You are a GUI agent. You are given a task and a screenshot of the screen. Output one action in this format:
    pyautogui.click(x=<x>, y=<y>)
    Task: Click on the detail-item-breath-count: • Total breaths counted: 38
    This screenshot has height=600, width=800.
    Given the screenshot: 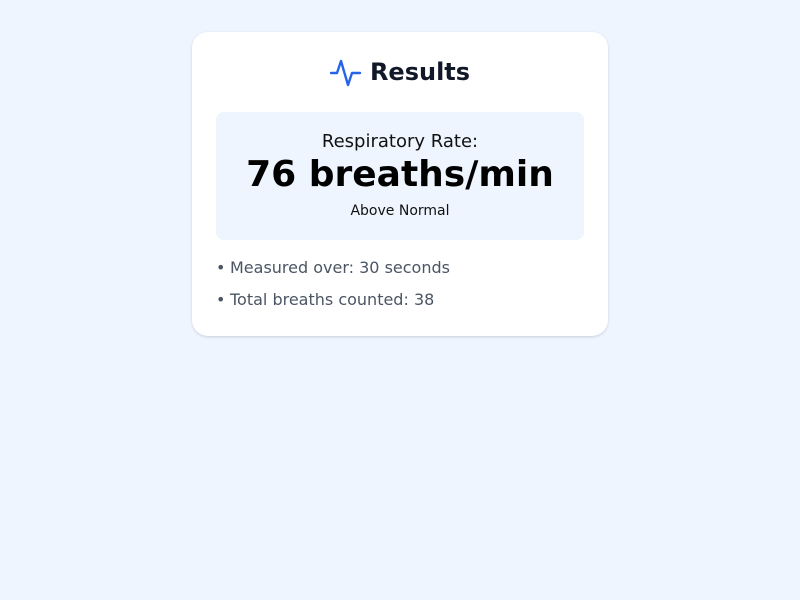 What is the action you would take?
    pyautogui.click(x=400, y=300)
    